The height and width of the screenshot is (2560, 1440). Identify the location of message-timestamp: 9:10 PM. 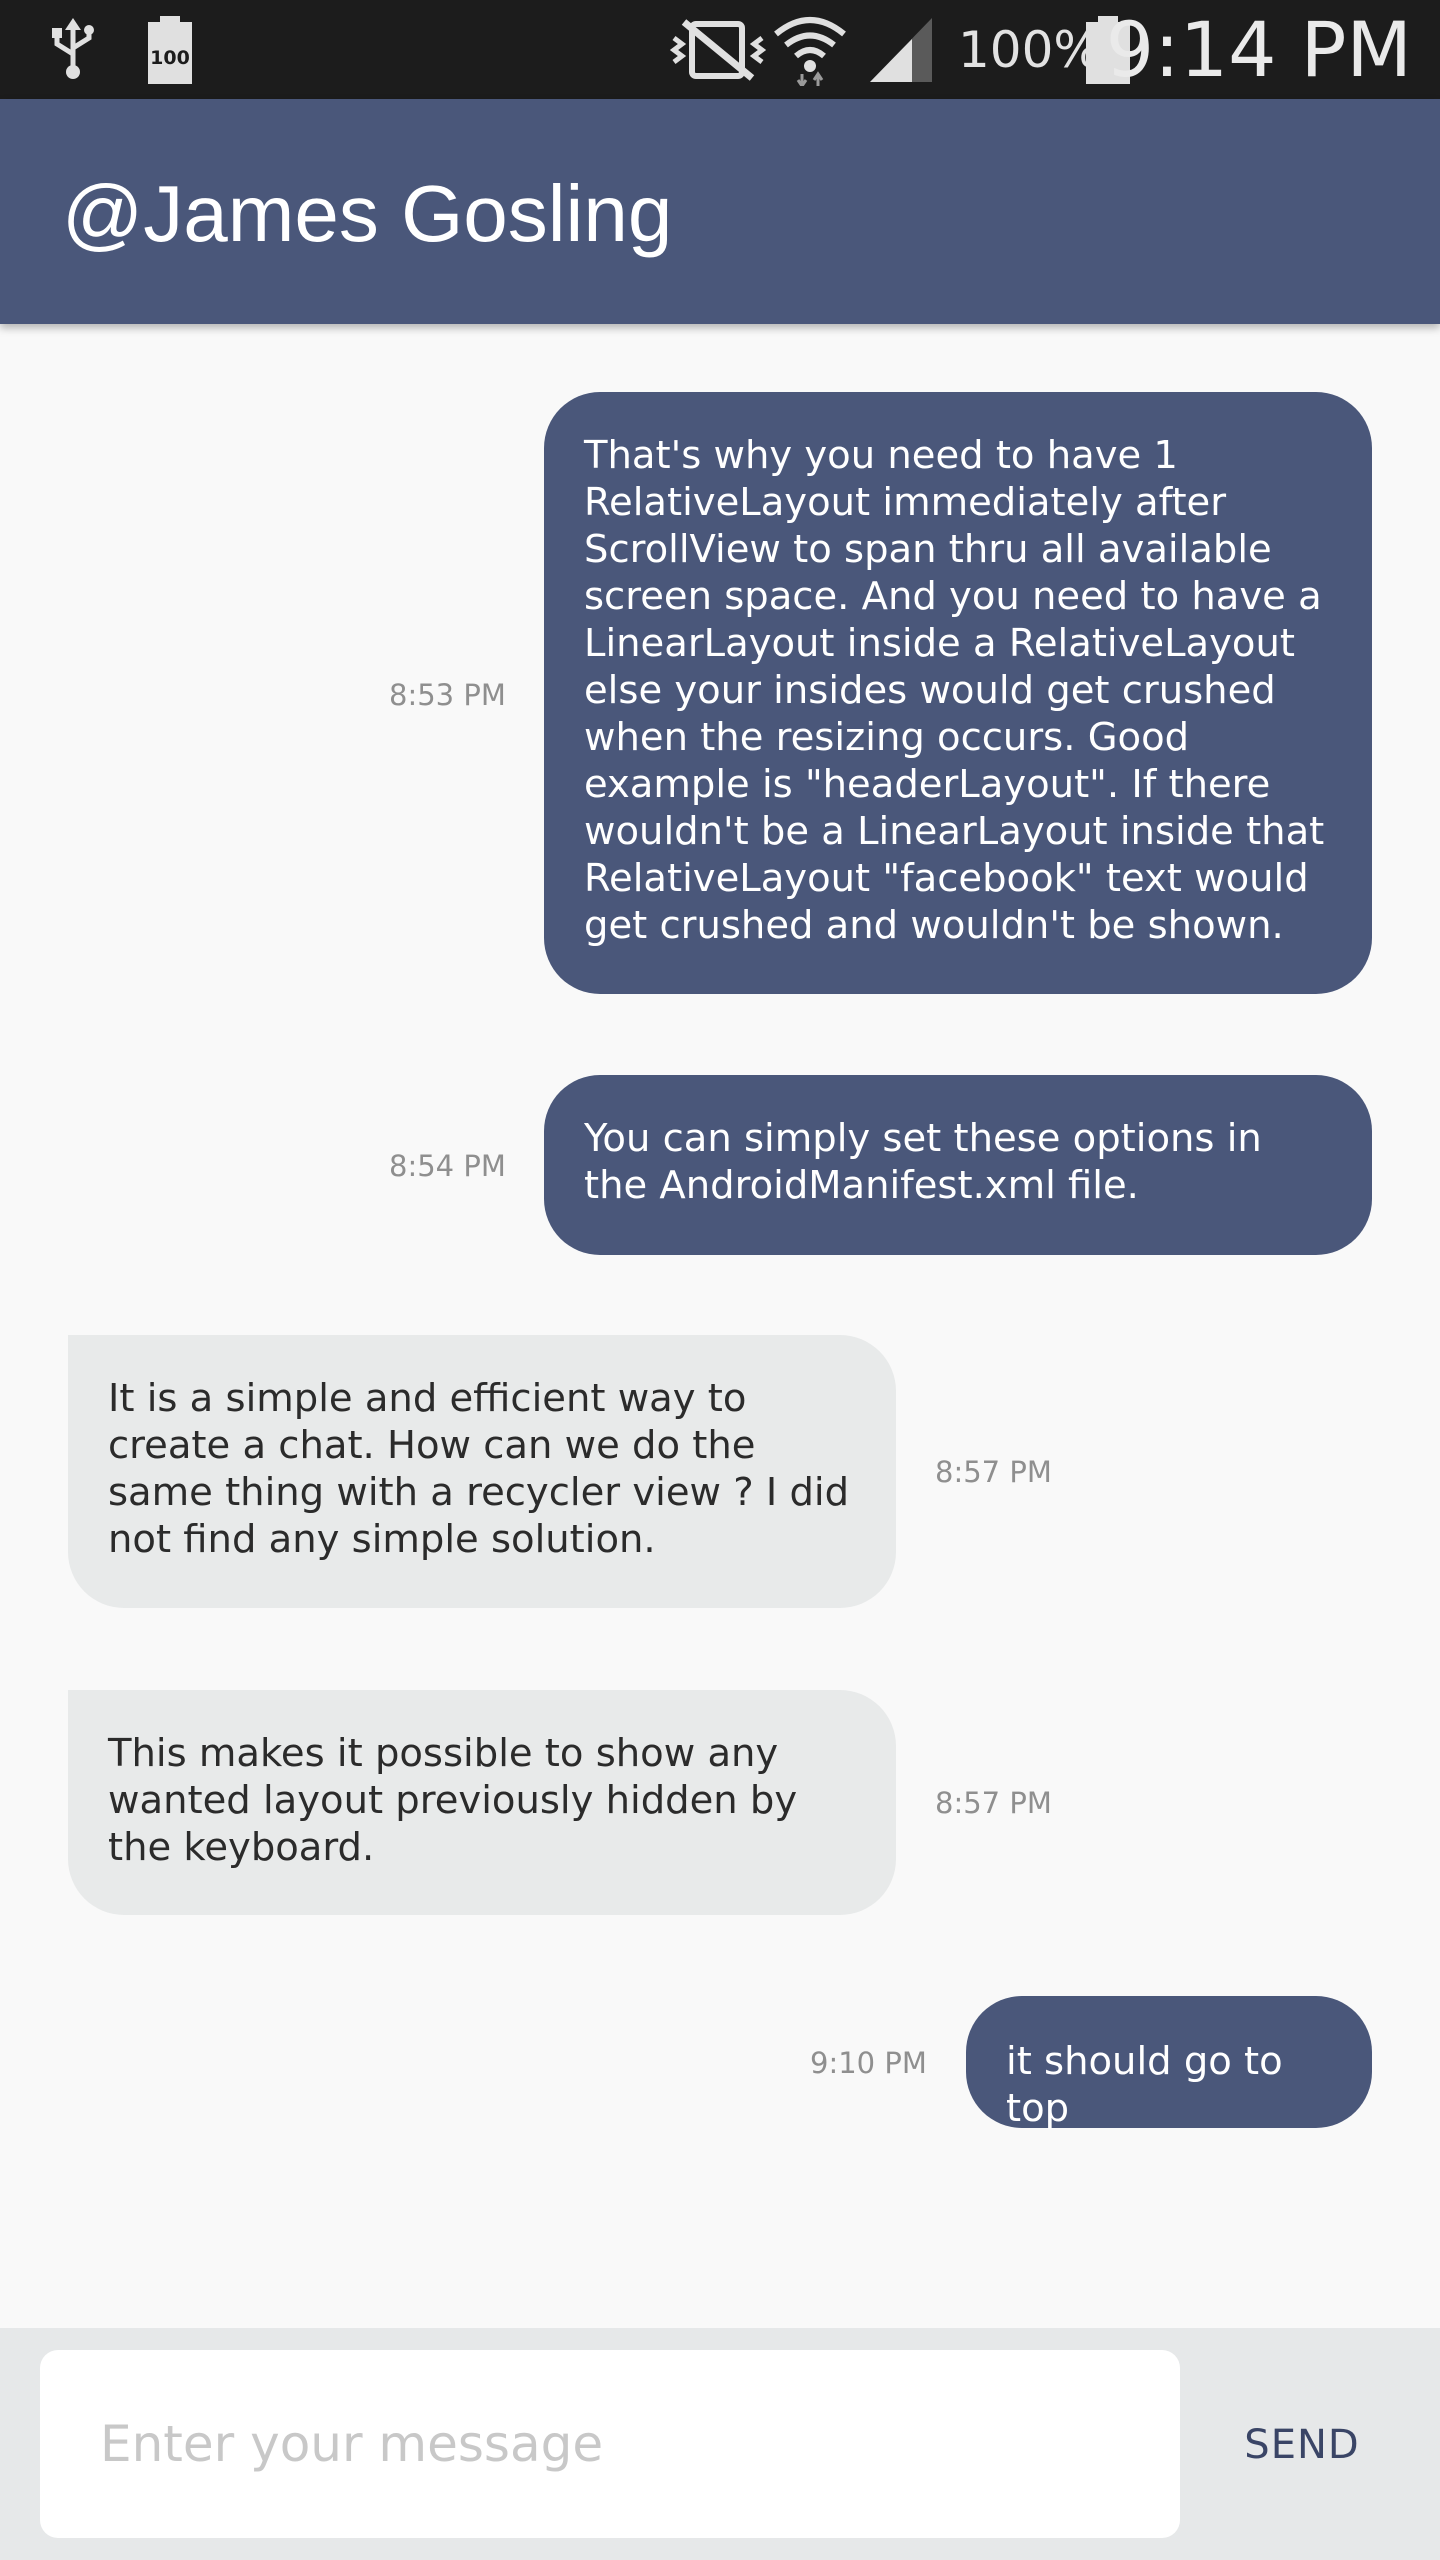
(868, 2063).